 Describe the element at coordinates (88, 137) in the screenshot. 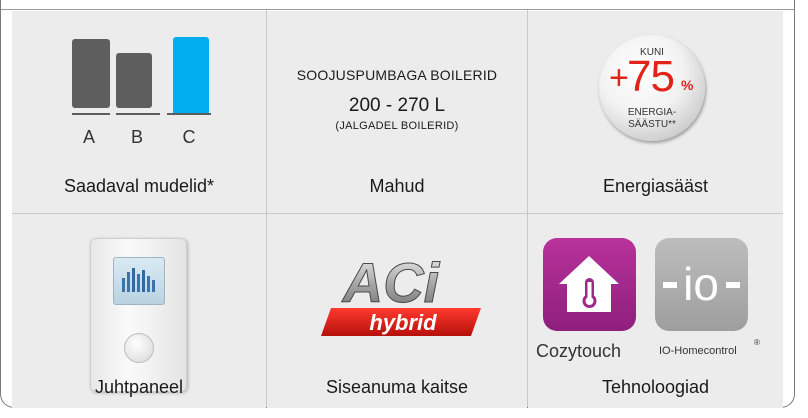

I see `model-letter-a: A` at that location.